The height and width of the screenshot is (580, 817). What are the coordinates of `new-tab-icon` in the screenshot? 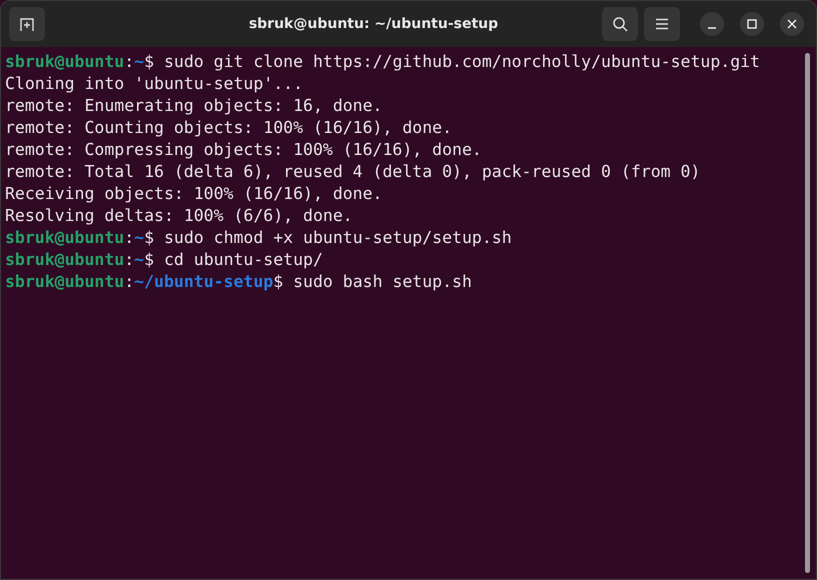 It's located at (27, 24).